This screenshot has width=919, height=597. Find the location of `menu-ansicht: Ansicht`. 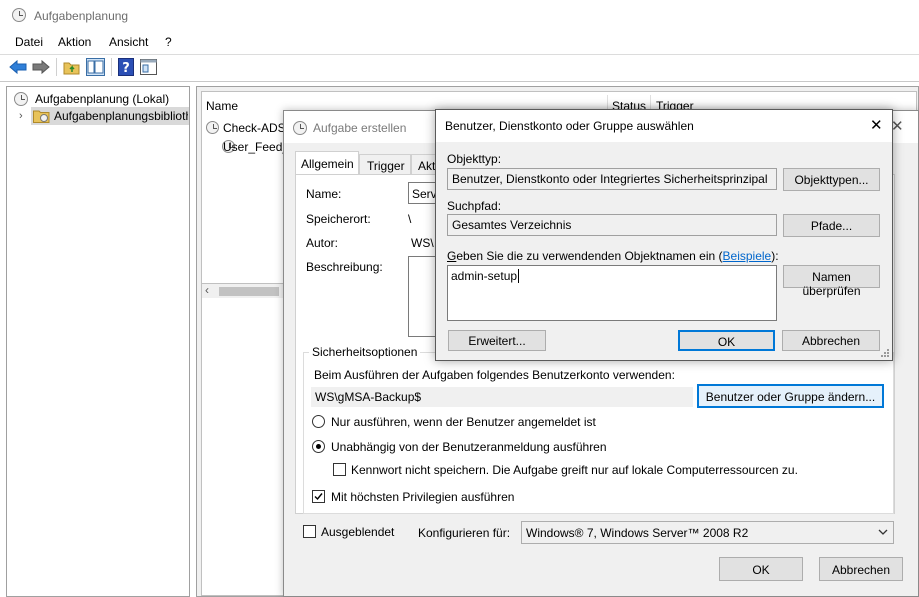

menu-ansicht: Ansicht is located at coordinates (128, 42).